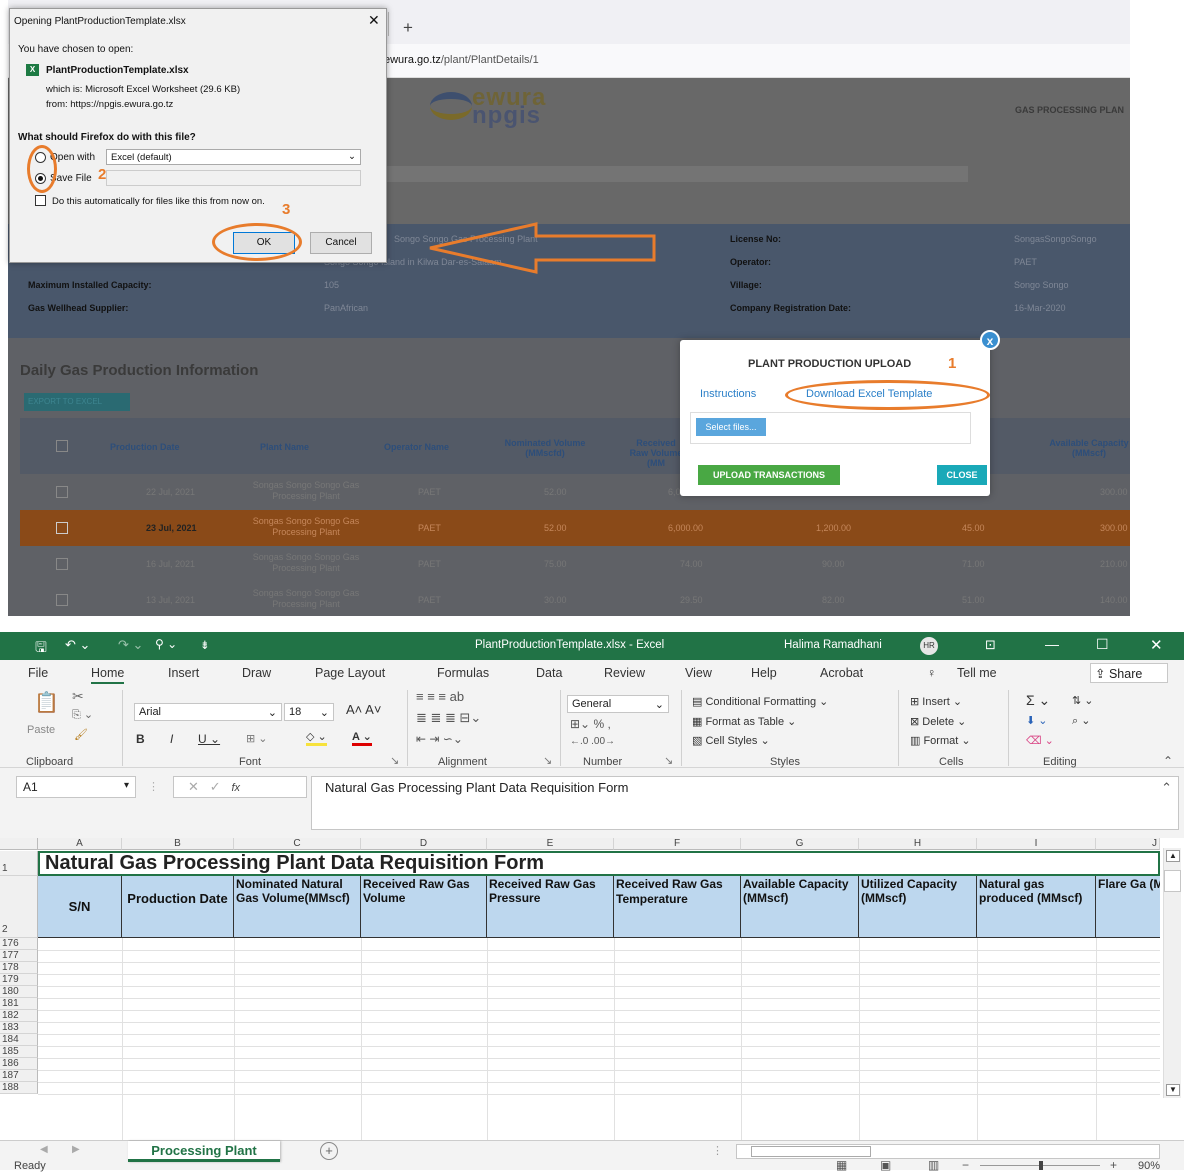 This screenshot has height=1172, width=1184. What do you see at coordinates (171, 739) in the screenshot?
I see `italic-icon: I` at bounding box center [171, 739].